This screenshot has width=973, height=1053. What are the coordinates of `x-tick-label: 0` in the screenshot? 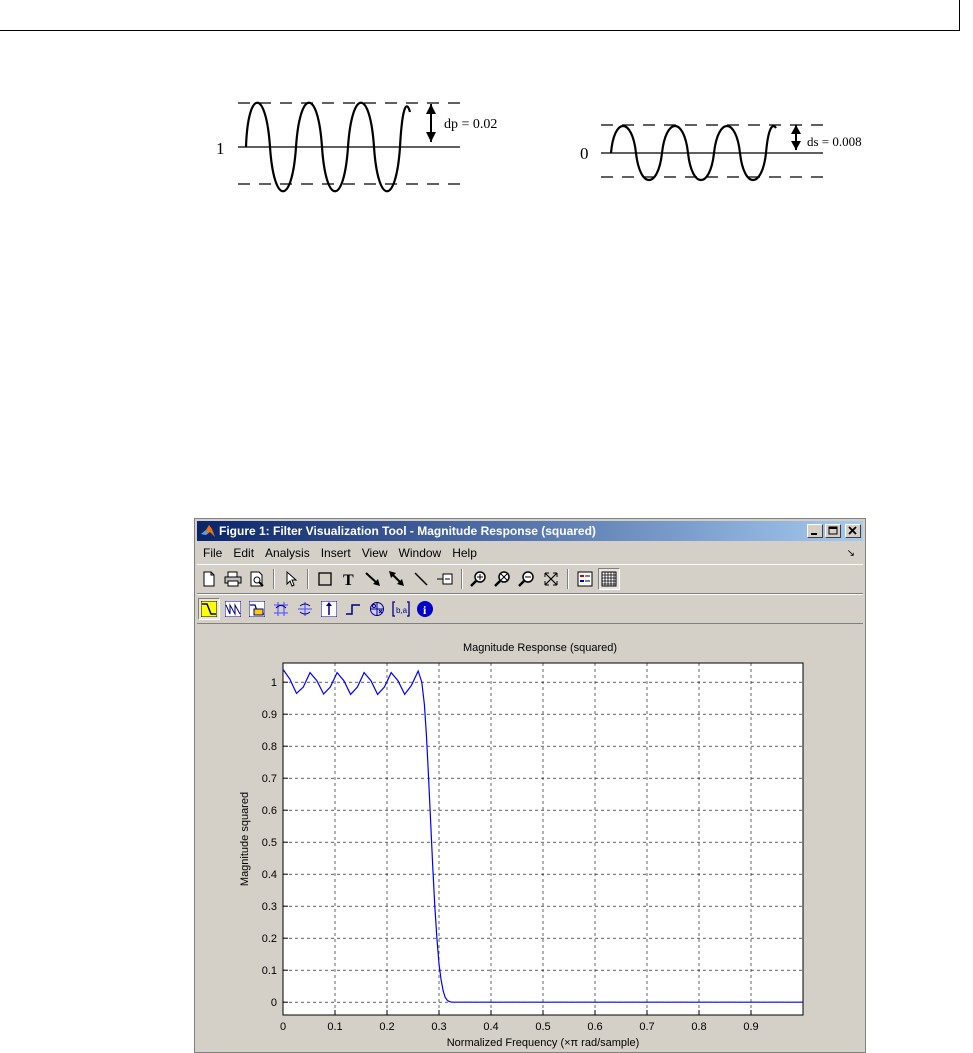 It's located at (283, 1027).